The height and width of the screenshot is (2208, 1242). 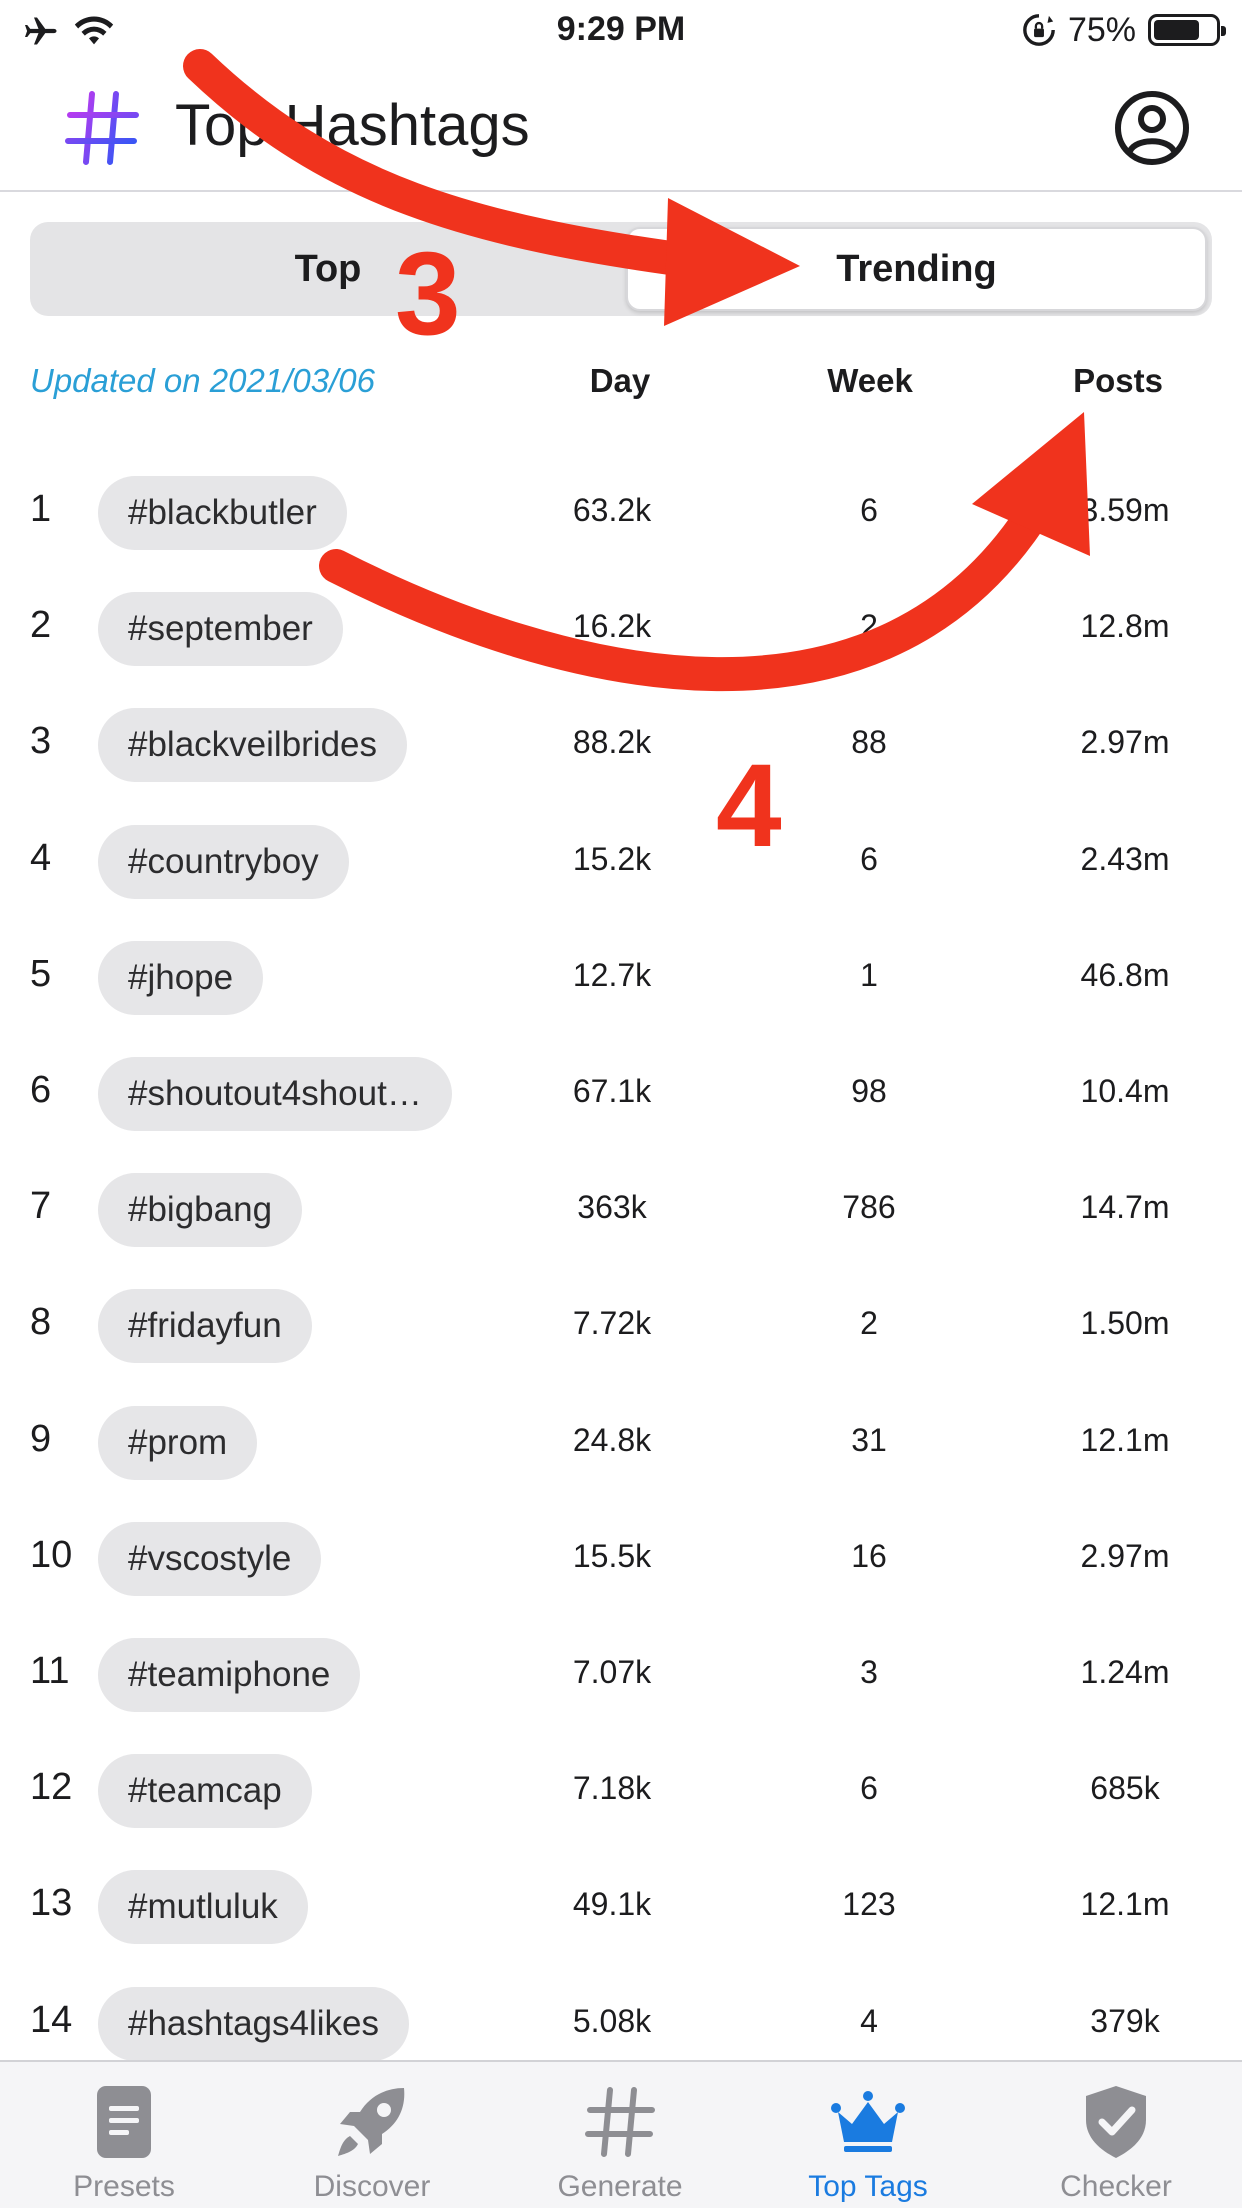 What do you see at coordinates (1125, 1904) in the screenshot?
I see `posts-value: 12.1m` at bounding box center [1125, 1904].